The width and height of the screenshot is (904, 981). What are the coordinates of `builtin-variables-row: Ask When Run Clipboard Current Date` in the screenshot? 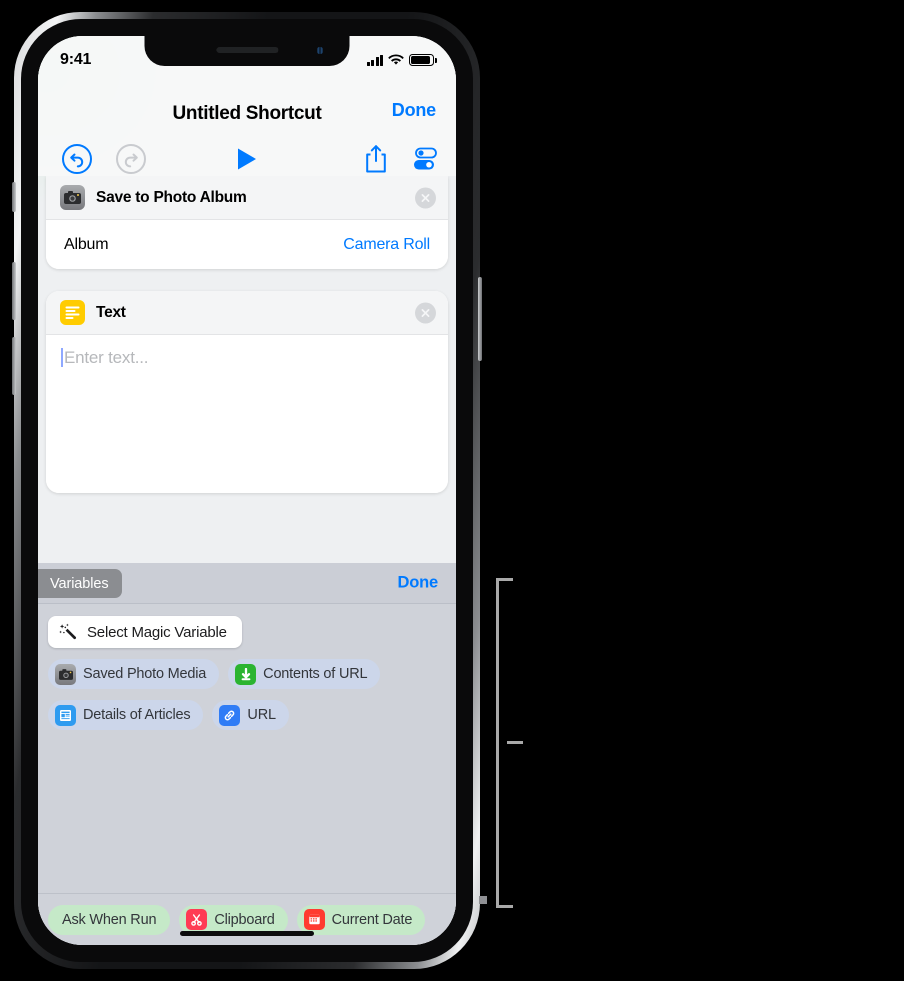 It's located at (247, 919).